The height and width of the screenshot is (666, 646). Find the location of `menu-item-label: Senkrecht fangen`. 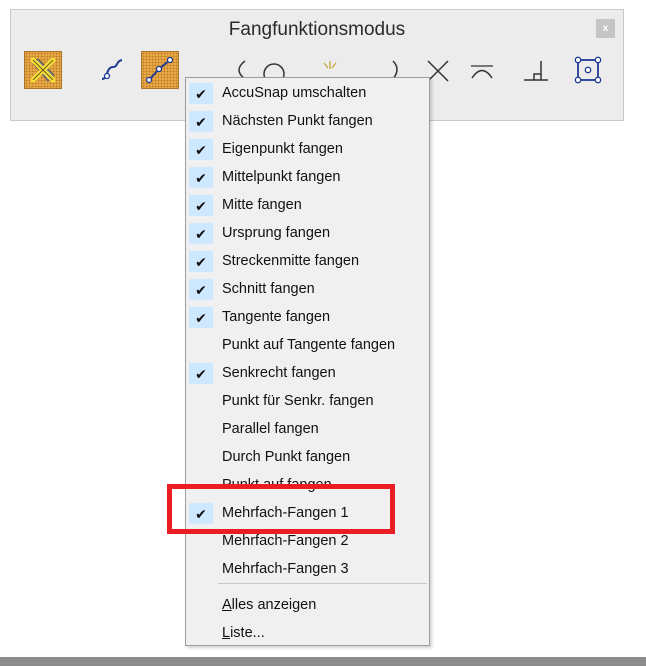

menu-item-label: Senkrecht fangen is located at coordinates (279, 373).